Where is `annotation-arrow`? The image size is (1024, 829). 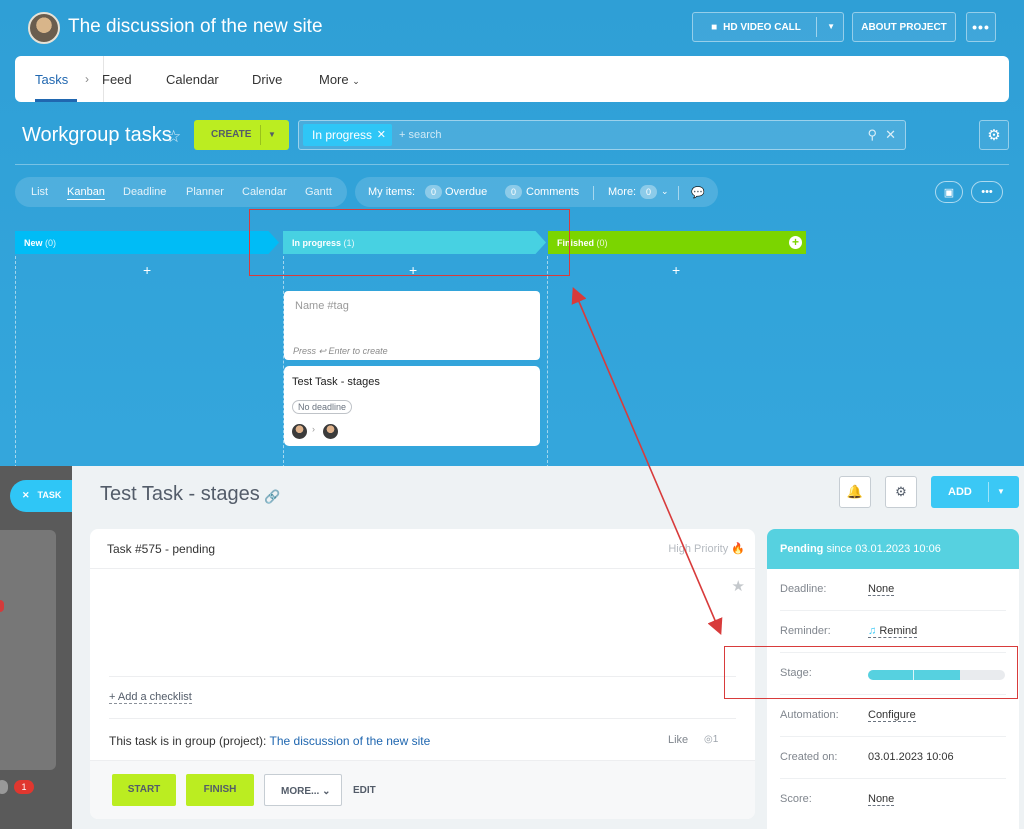
annotation-arrow is located at coordinates (647, 461).